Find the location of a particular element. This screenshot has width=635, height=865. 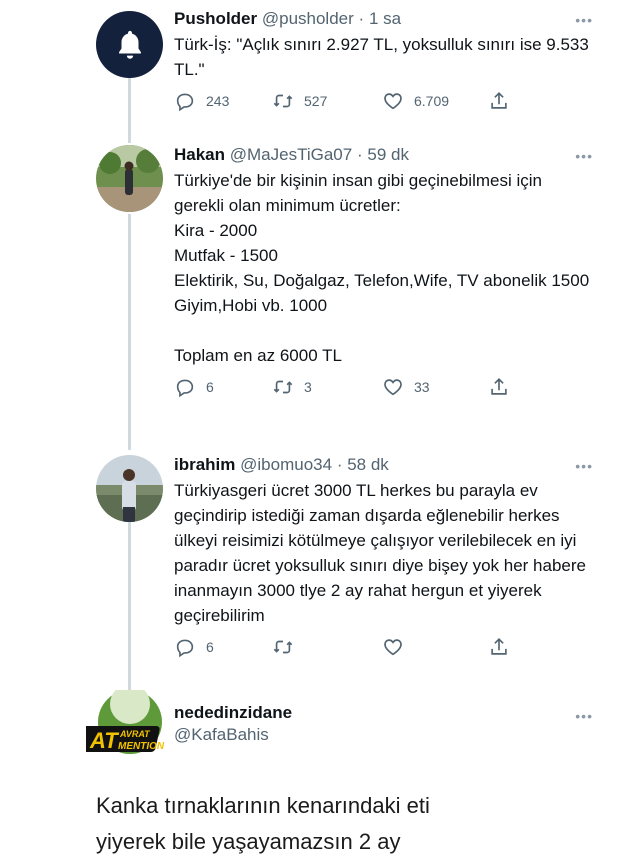

display-name: ibrahim is located at coordinates (204, 464).